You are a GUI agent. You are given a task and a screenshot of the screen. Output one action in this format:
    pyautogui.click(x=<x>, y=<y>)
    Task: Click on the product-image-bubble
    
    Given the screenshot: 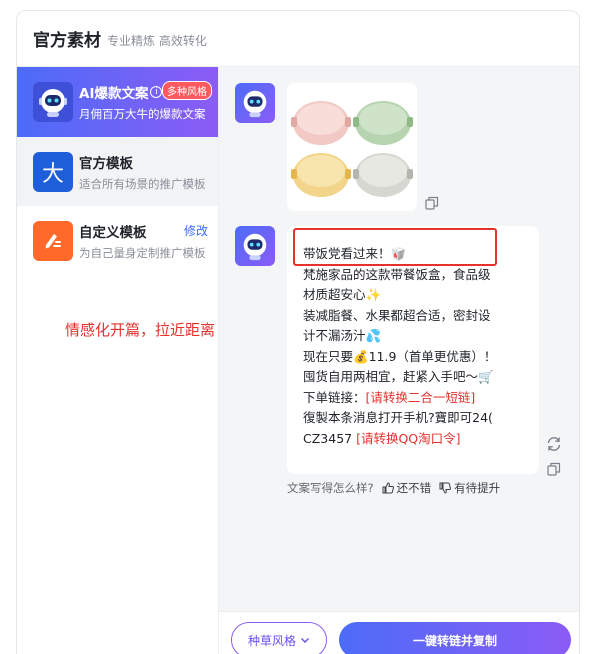 What is the action you would take?
    pyautogui.click(x=352, y=147)
    